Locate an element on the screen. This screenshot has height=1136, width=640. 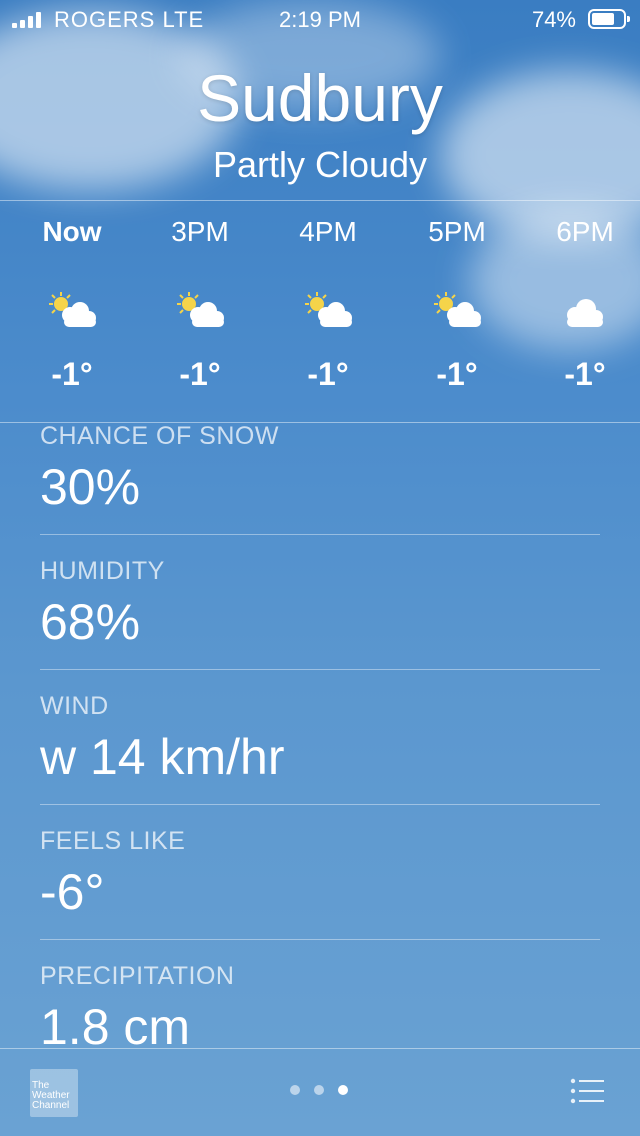
battery-icon is located at coordinates (609, 19).